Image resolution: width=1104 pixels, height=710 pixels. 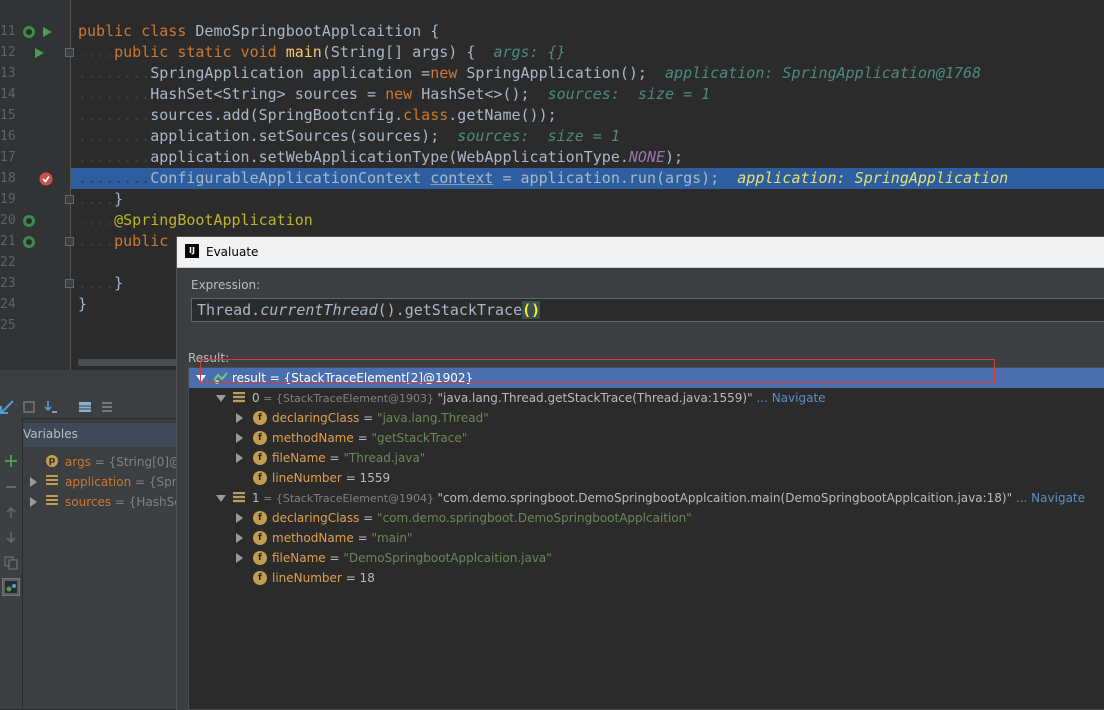 What do you see at coordinates (29, 221) in the screenshot?
I see `spring-bean-gutter-icon` at bounding box center [29, 221].